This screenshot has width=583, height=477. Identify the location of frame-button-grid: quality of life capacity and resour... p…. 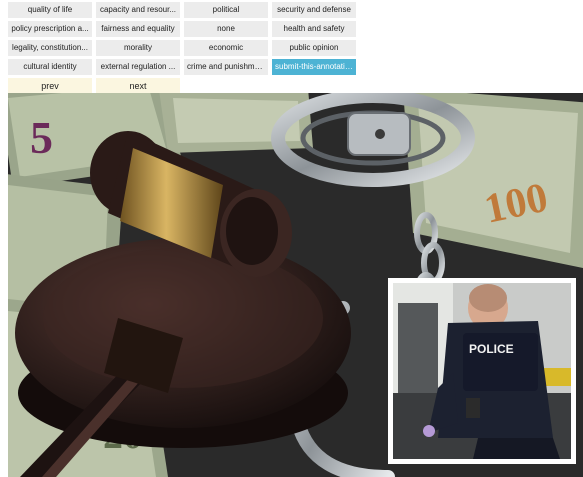
(182, 48).